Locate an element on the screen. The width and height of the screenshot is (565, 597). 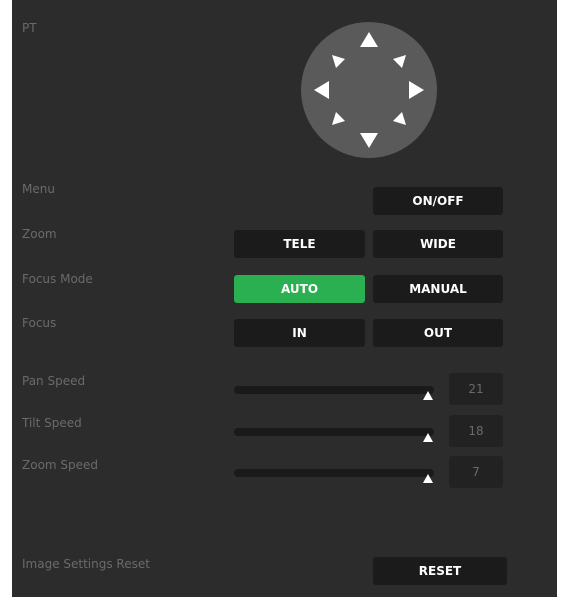
tilt-speed-slider is located at coordinates (334, 432).